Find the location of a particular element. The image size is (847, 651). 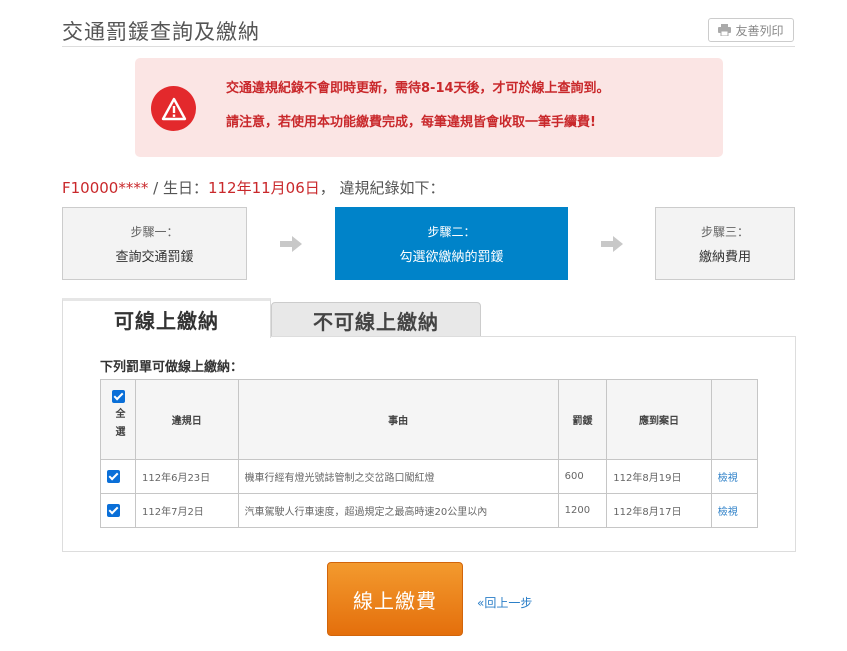

select-all-label: 全選 is located at coordinates (118, 426).